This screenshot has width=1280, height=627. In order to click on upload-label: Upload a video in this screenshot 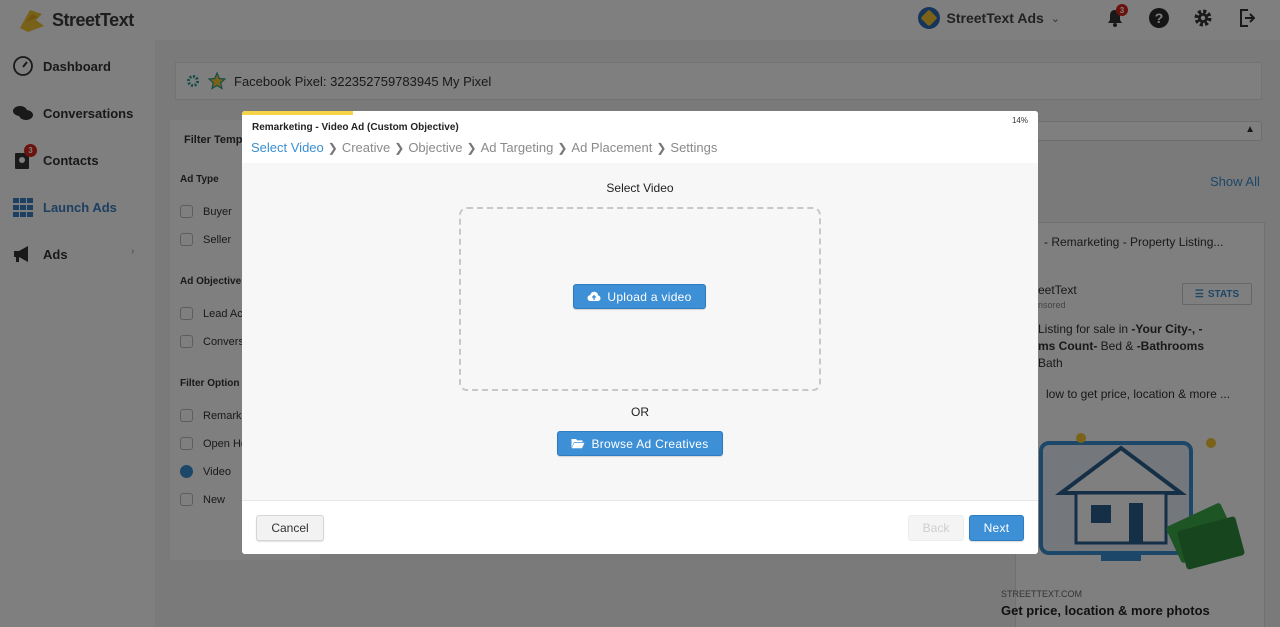, I will do `click(649, 296)`.